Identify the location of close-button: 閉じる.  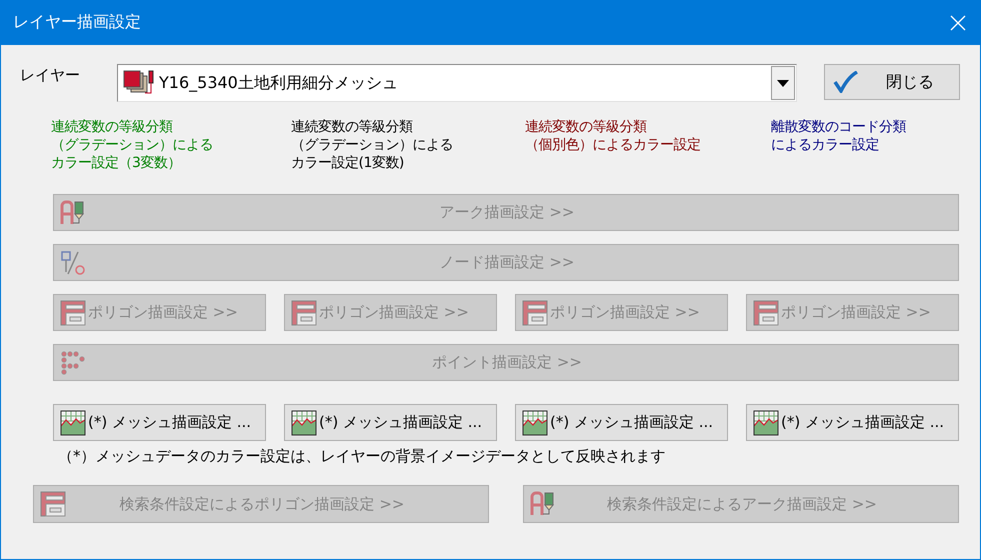
(892, 82).